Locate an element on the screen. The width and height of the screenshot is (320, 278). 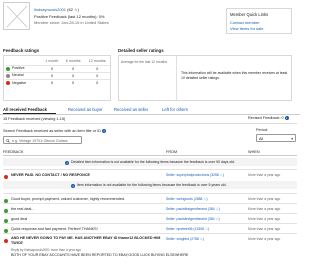
positive-icon is located at coordinates (8, 68).